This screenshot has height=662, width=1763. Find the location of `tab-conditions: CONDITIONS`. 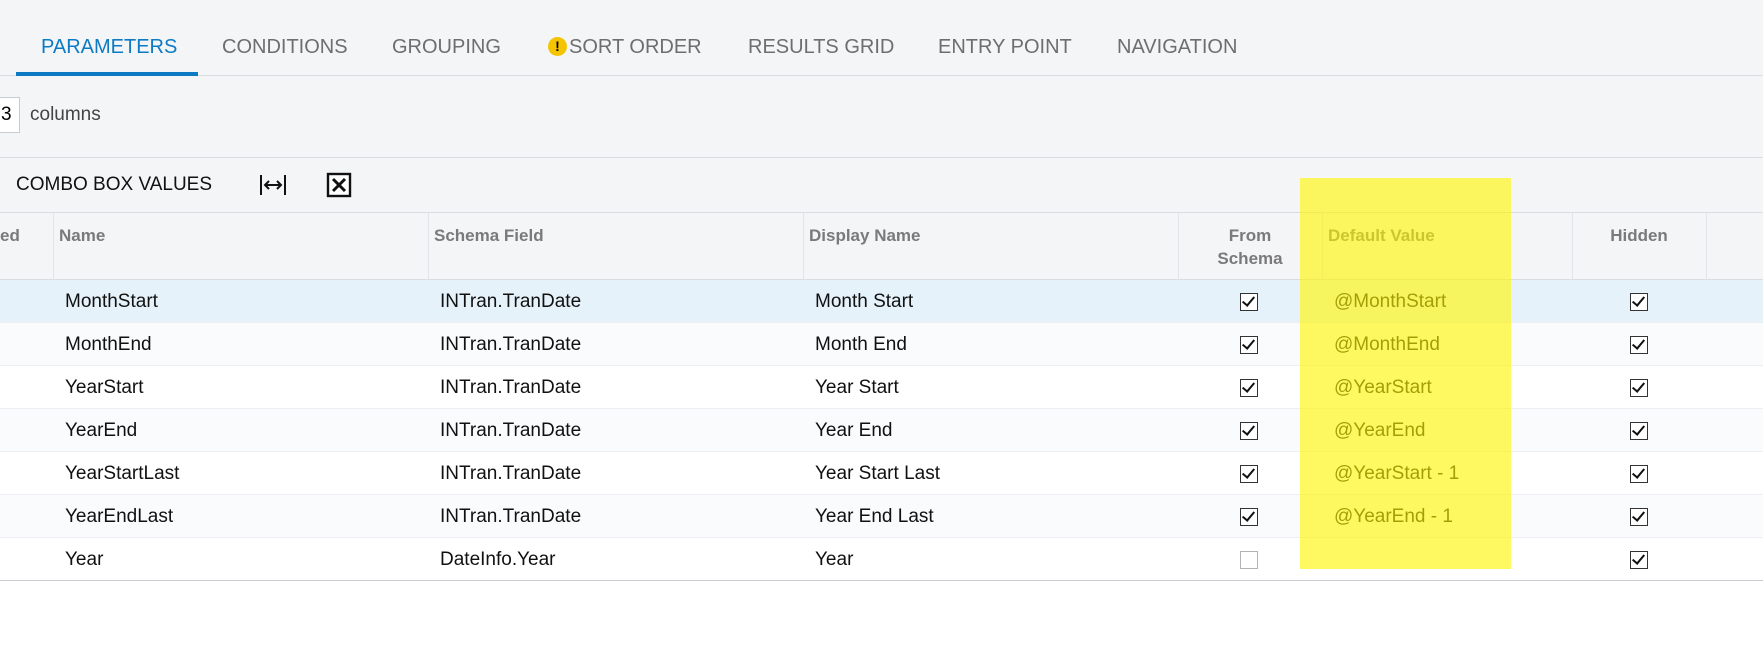

tab-conditions: CONDITIONS is located at coordinates (285, 47).